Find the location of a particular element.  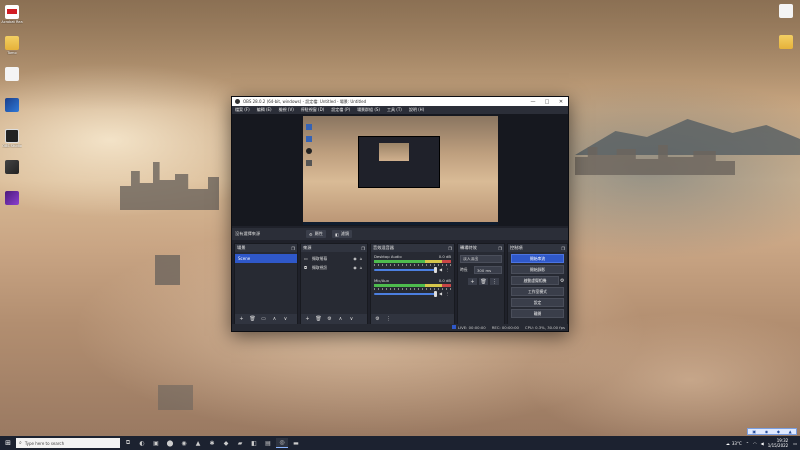

taskbar-app-icon: ◐ is located at coordinates (142, 443).